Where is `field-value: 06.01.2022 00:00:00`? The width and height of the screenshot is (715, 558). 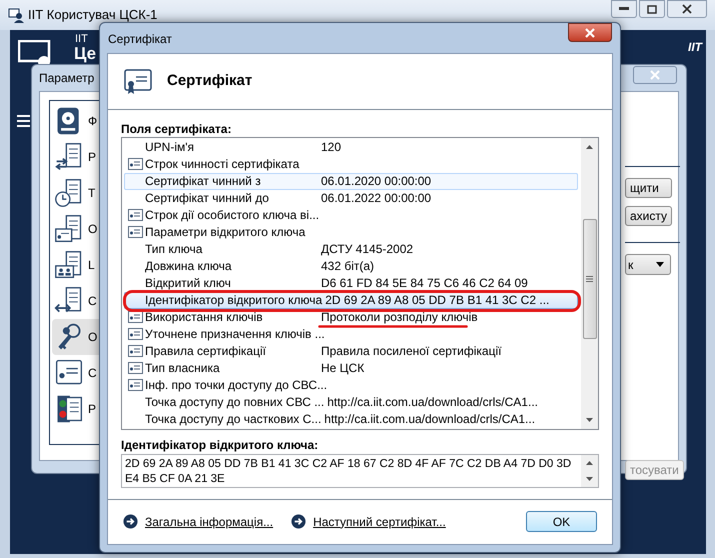 field-value: 06.01.2022 00:00:00 is located at coordinates (376, 198).